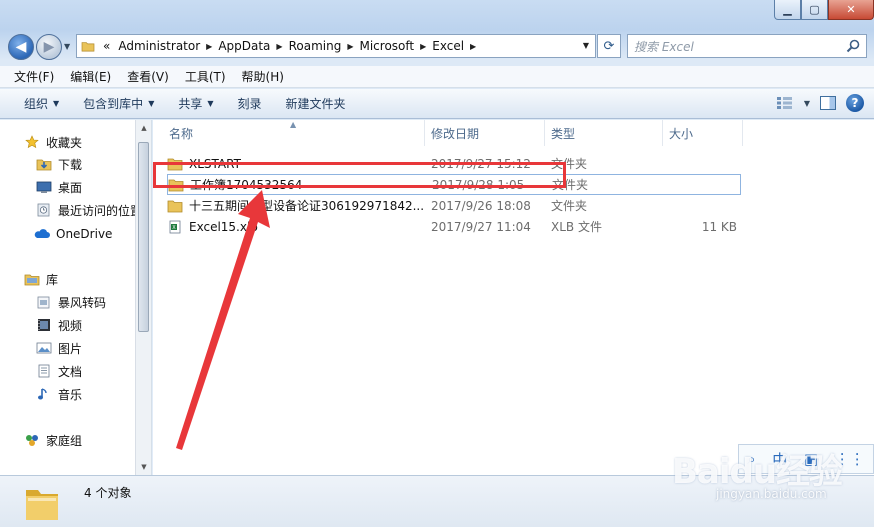 This screenshot has width=874, height=527. What do you see at coordinates (143, 237) in the screenshot?
I see `scrollbar-thumb` at bounding box center [143, 237].